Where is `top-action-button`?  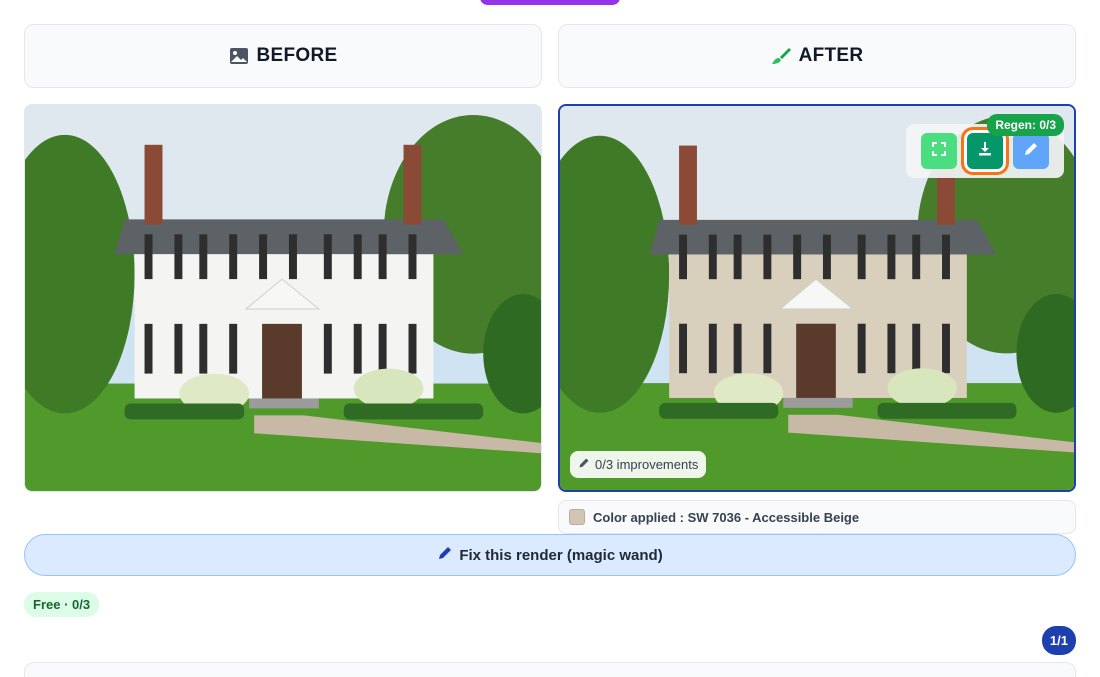
top-action-button is located at coordinates (550, 2).